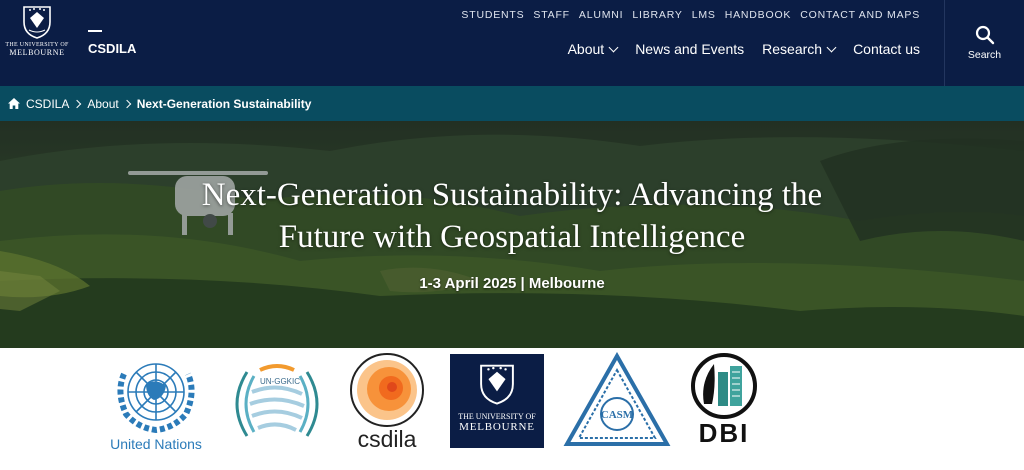  What do you see at coordinates (617, 415) in the screenshot?
I see `casm-text: CASM` at bounding box center [617, 415].